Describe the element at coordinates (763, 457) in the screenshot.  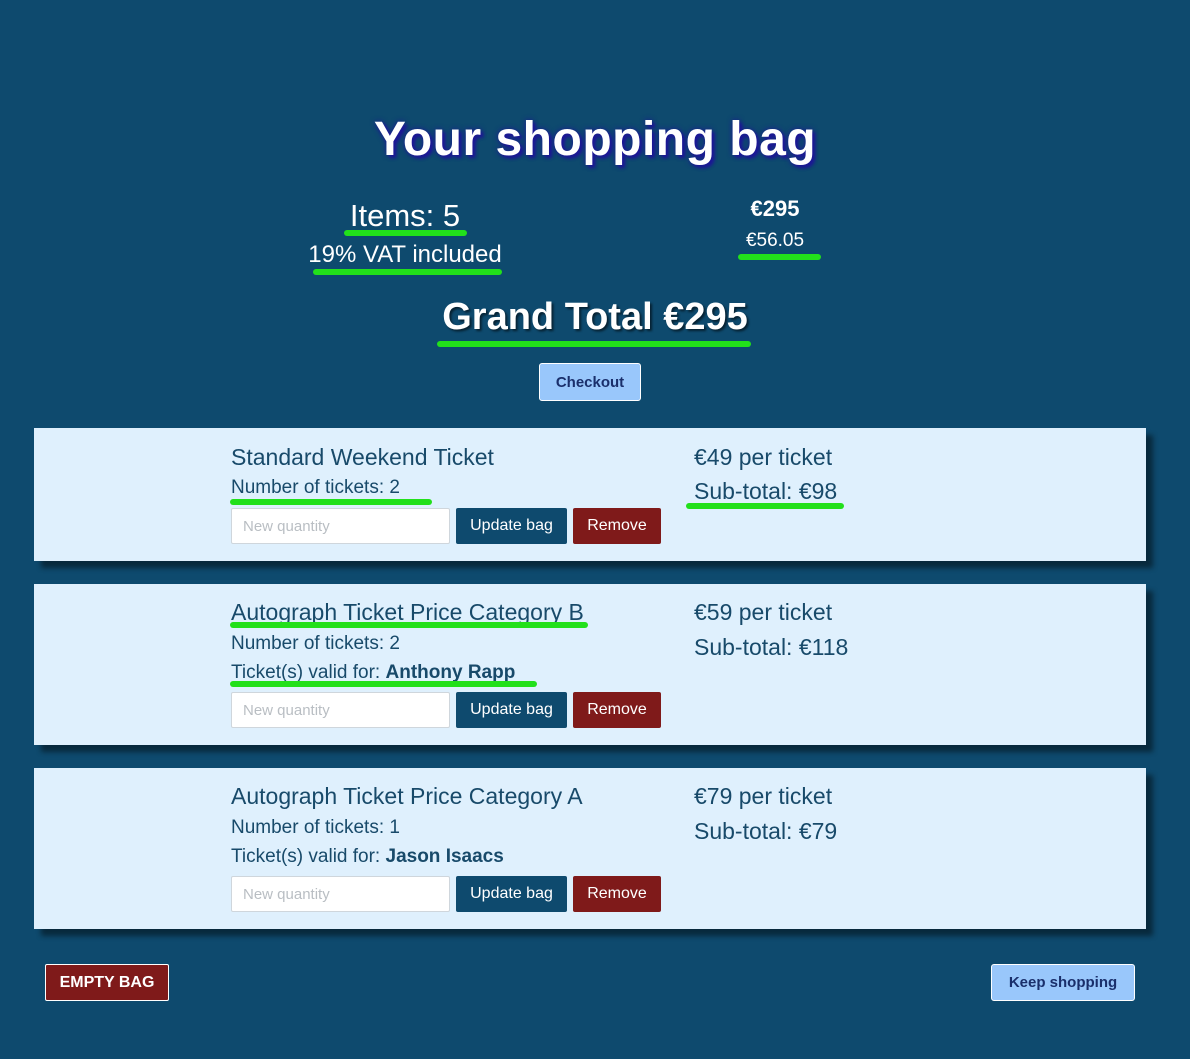
I see `price-per-ticket: €49 per ticket` at that location.